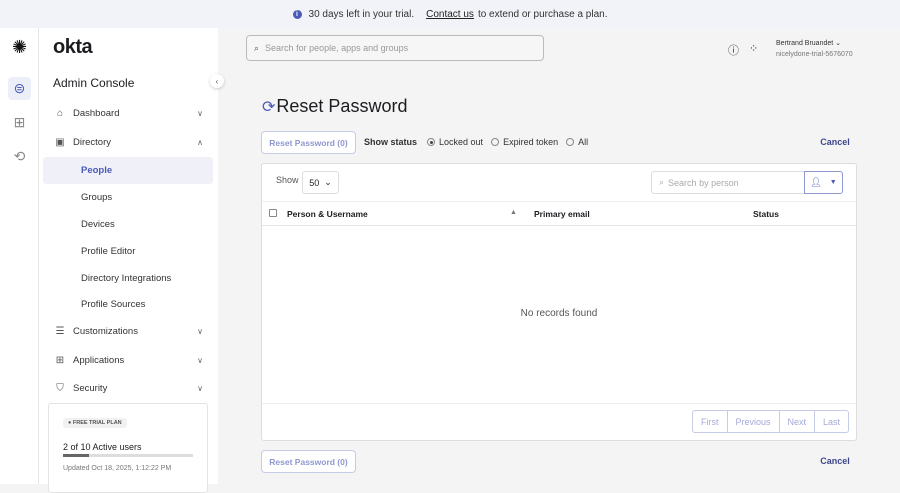 The width and height of the screenshot is (900, 493). What do you see at coordinates (102, 447) in the screenshot?
I see `active-users: 2 of 10 Active users` at bounding box center [102, 447].